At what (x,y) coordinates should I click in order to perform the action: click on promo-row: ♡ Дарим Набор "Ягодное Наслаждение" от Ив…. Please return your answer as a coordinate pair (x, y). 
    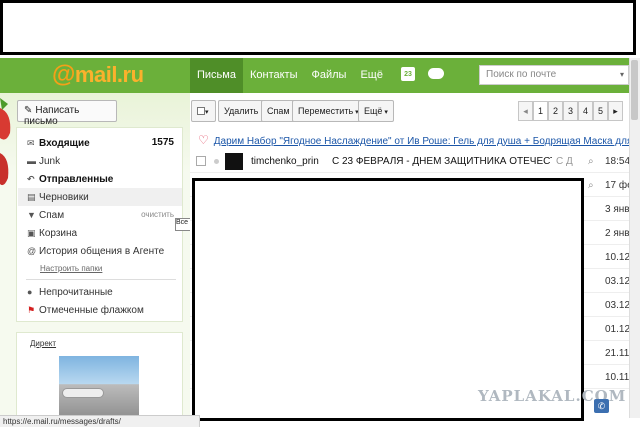
    Looking at the image, I should click on (409, 140).